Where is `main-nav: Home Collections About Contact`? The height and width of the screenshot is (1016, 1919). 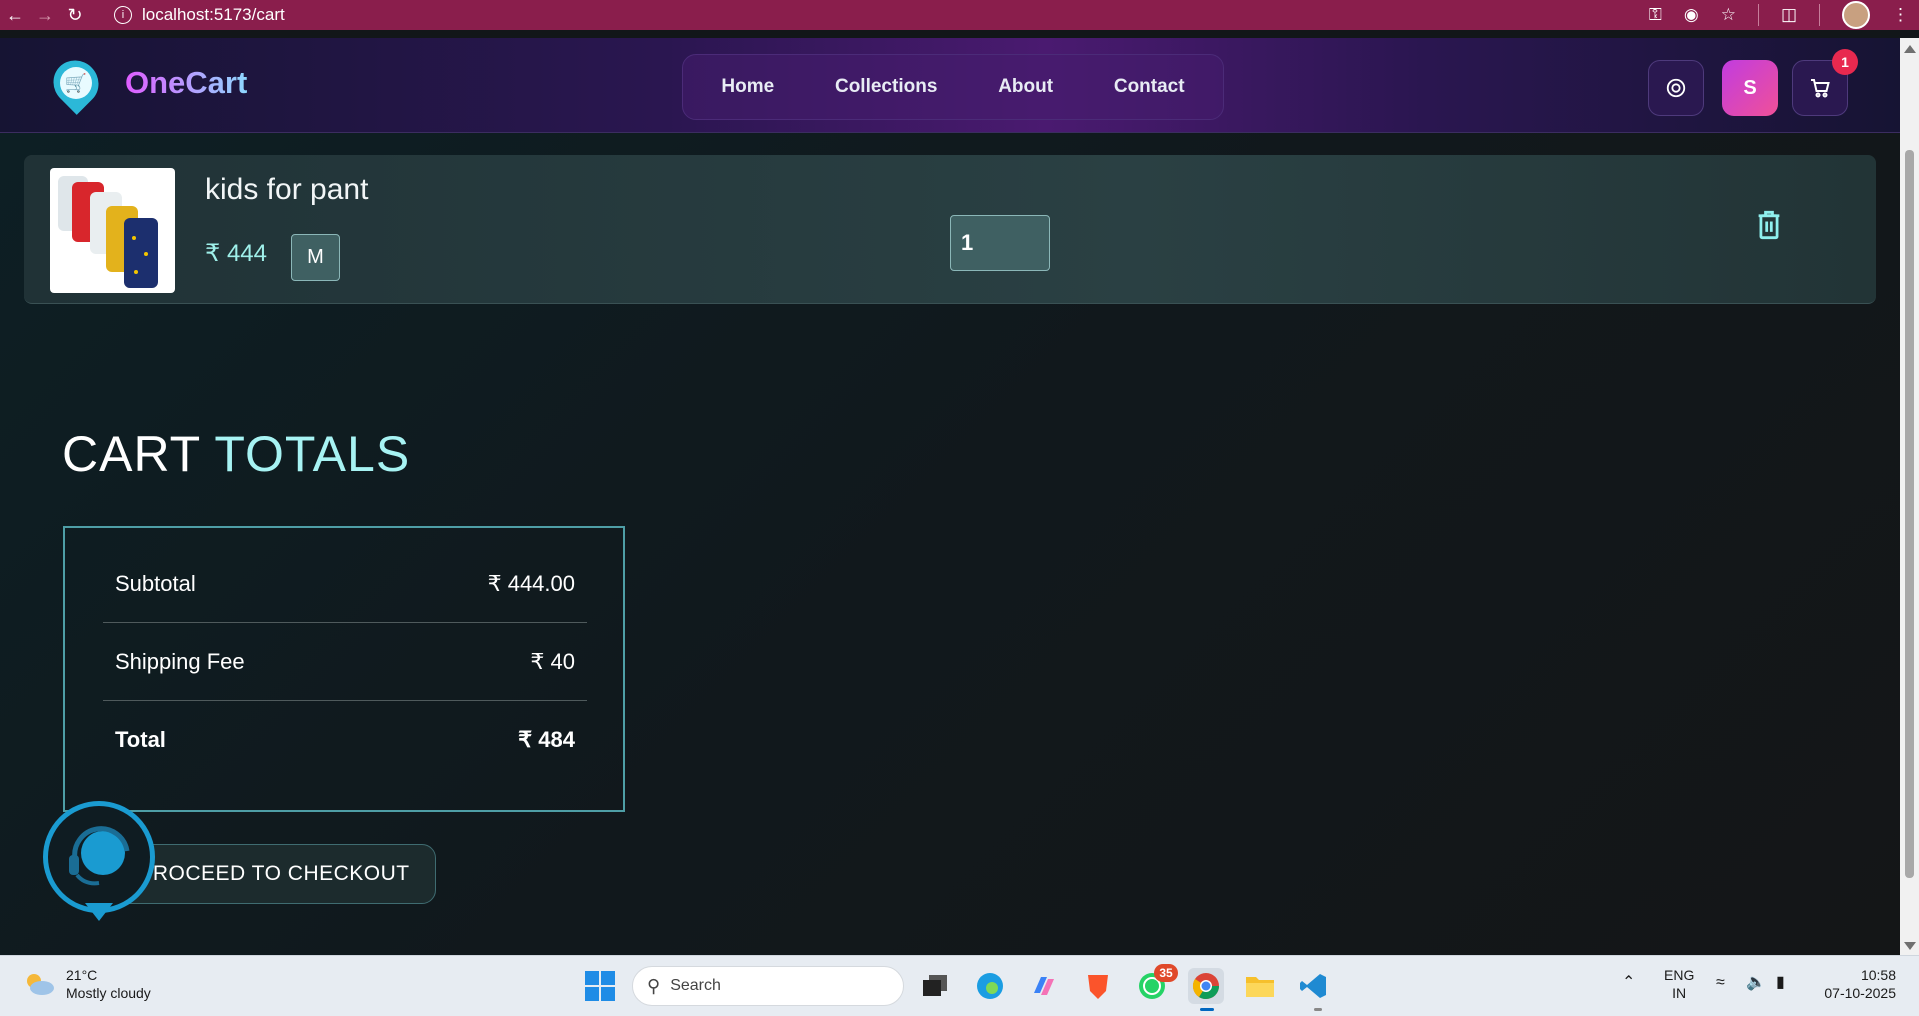 main-nav: Home Collections About Contact is located at coordinates (953, 87).